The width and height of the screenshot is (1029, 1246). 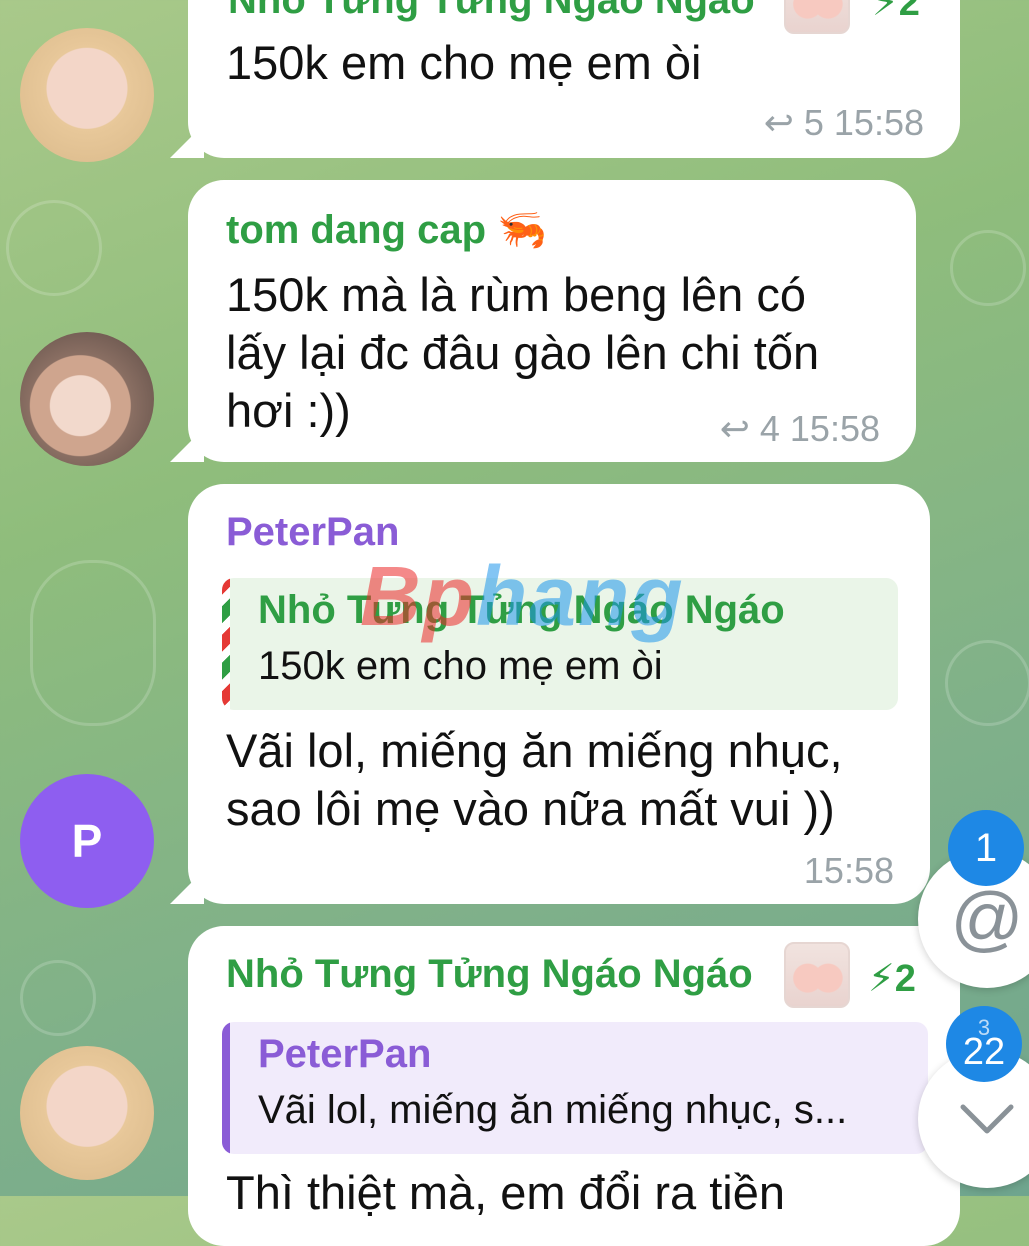 What do you see at coordinates (386, 229) in the screenshot?
I see `sender-name: tom dang cap 🦐` at bounding box center [386, 229].